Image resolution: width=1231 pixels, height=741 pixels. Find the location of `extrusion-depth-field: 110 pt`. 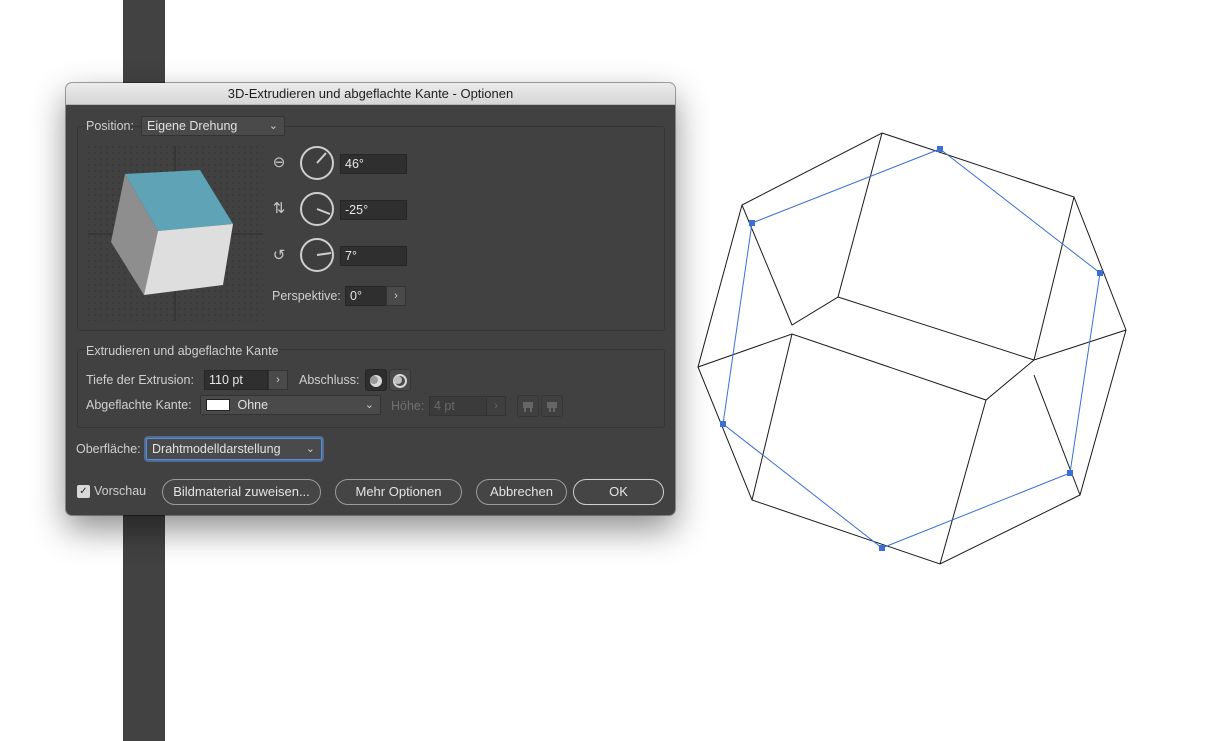

extrusion-depth-field: 110 pt is located at coordinates (236, 380).